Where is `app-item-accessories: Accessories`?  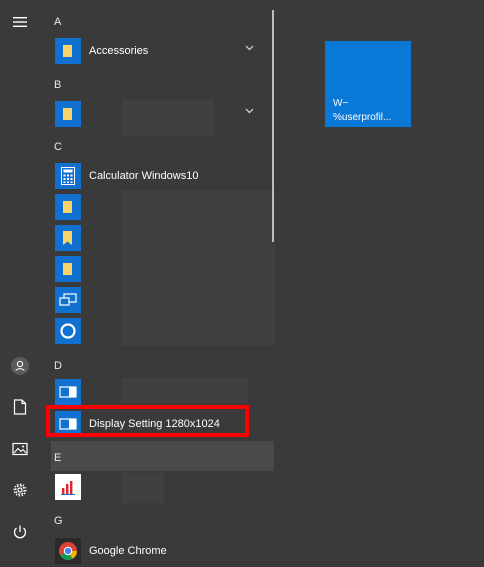 app-item-accessories: Accessories is located at coordinates (160, 52).